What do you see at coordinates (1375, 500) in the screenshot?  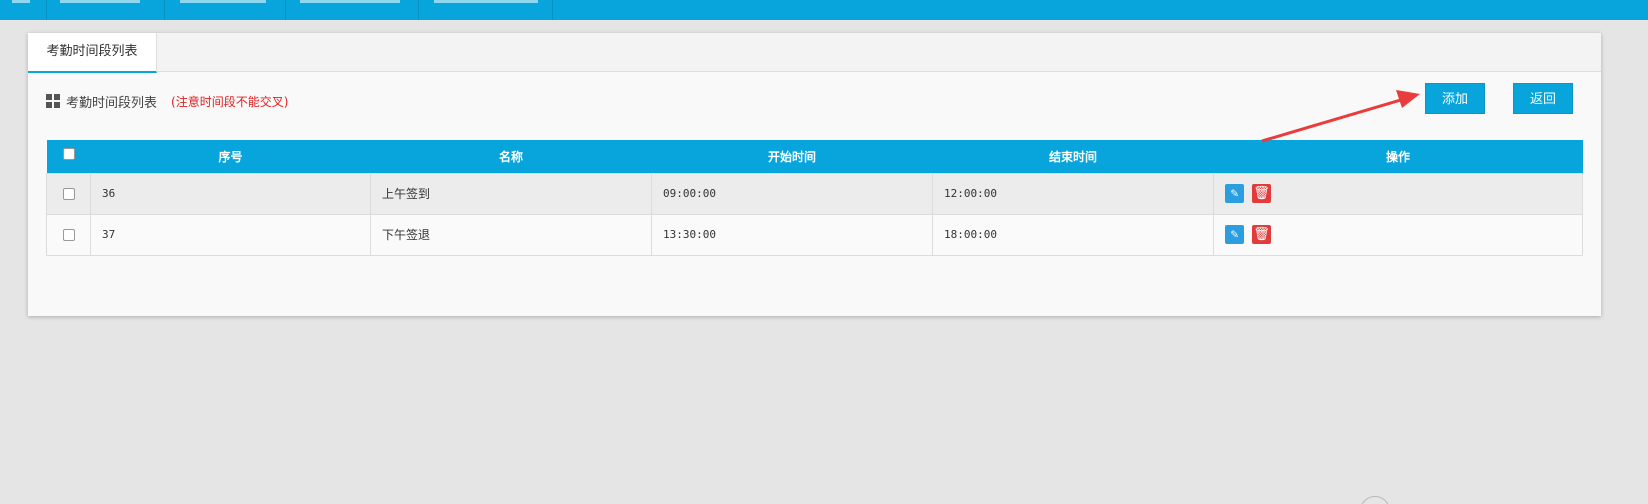 I see `floating-circle-control` at bounding box center [1375, 500].